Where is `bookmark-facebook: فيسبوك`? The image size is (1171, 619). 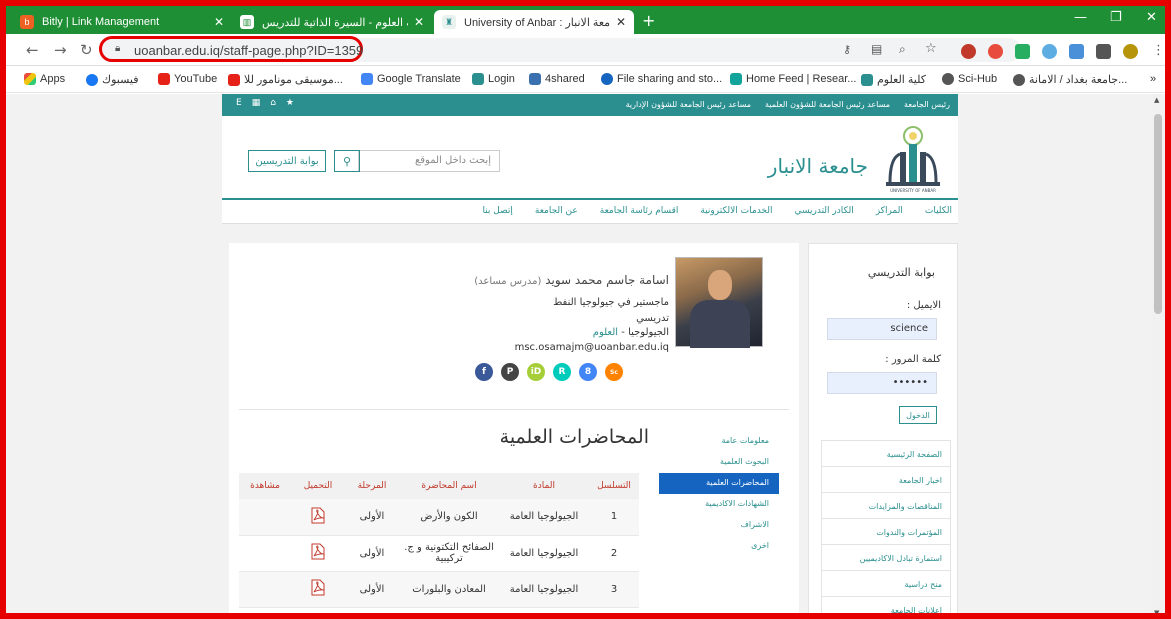
bookmark-facebook: فيسبوك is located at coordinates (112, 79).